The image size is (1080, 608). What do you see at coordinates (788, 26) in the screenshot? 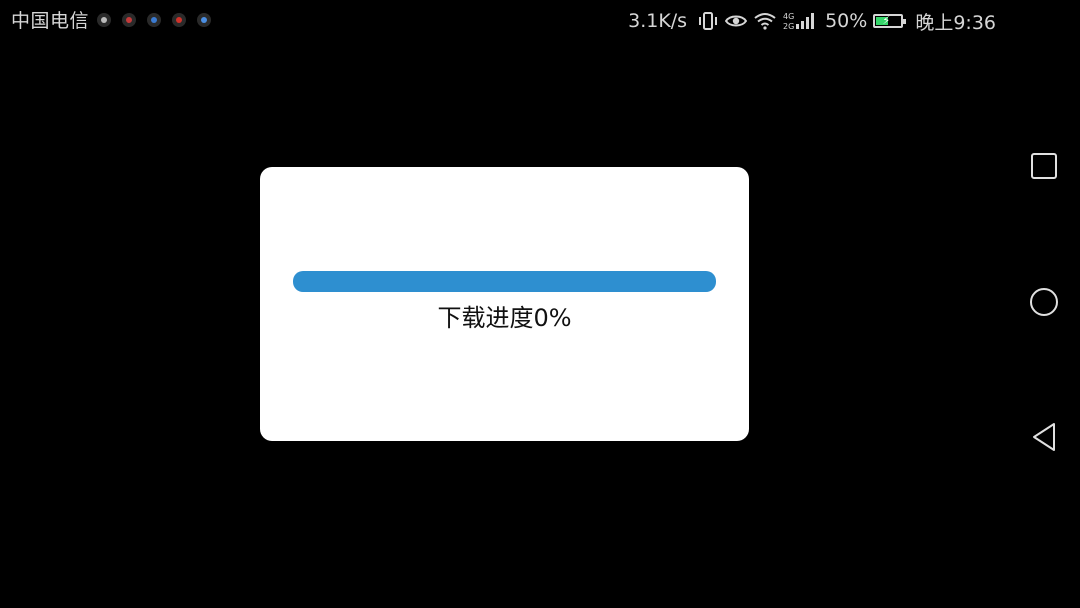
I see `svg-text: 2G` at bounding box center [788, 26].